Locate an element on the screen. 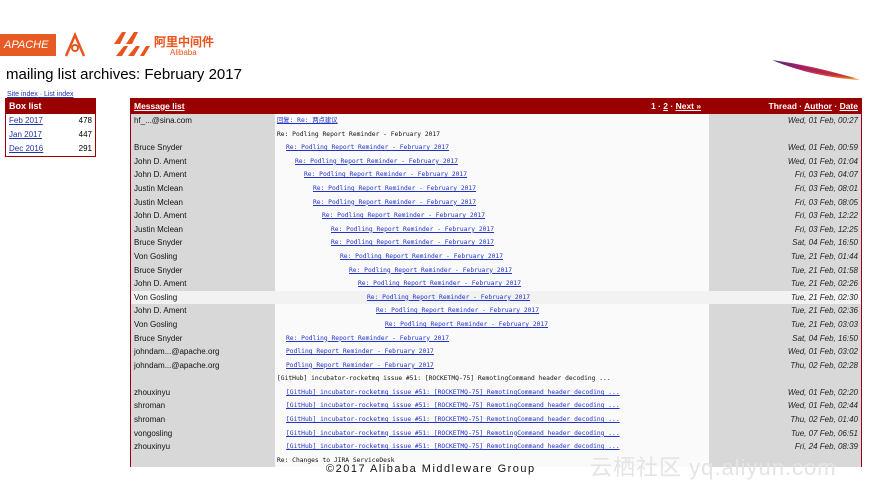 Image resolution: width=873 pixels, height=489 pixels. author-cell: Bruce Snyder is located at coordinates (203, 148).